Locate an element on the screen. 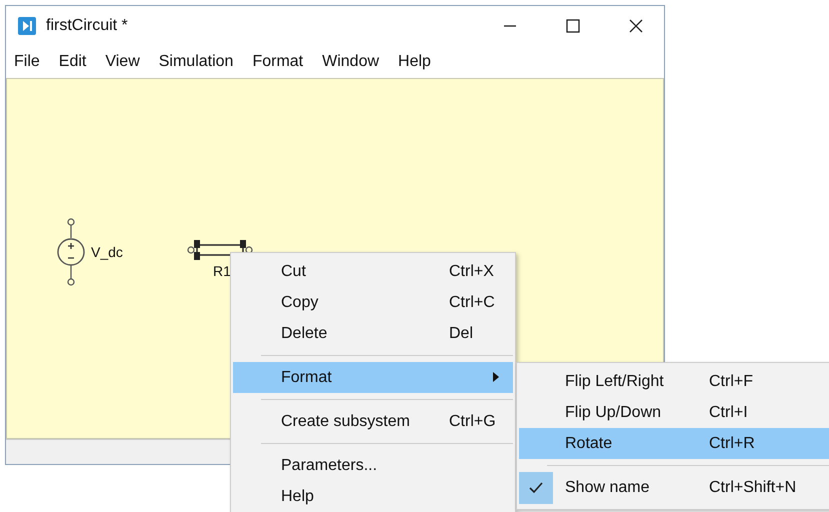 Image resolution: width=829 pixels, height=512 pixels. menu-item: File is located at coordinates (27, 62).